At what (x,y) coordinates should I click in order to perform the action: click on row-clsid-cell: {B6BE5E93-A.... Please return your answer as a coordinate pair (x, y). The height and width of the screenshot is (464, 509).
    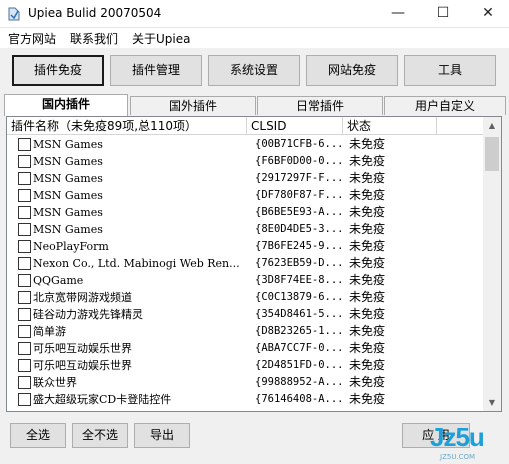
    Looking at the image, I should click on (299, 212).